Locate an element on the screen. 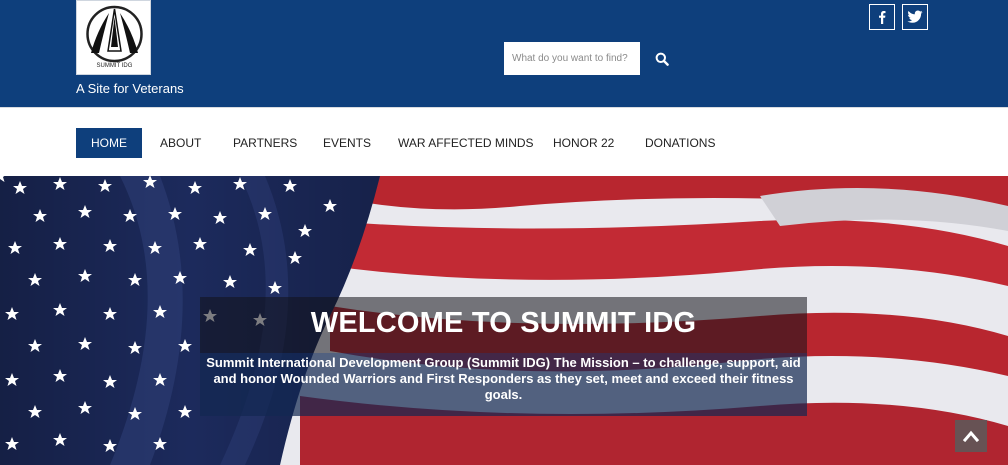 Image resolution: width=1008 pixels, height=465 pixels. facebook-icon is located at coordinates (882, 17).